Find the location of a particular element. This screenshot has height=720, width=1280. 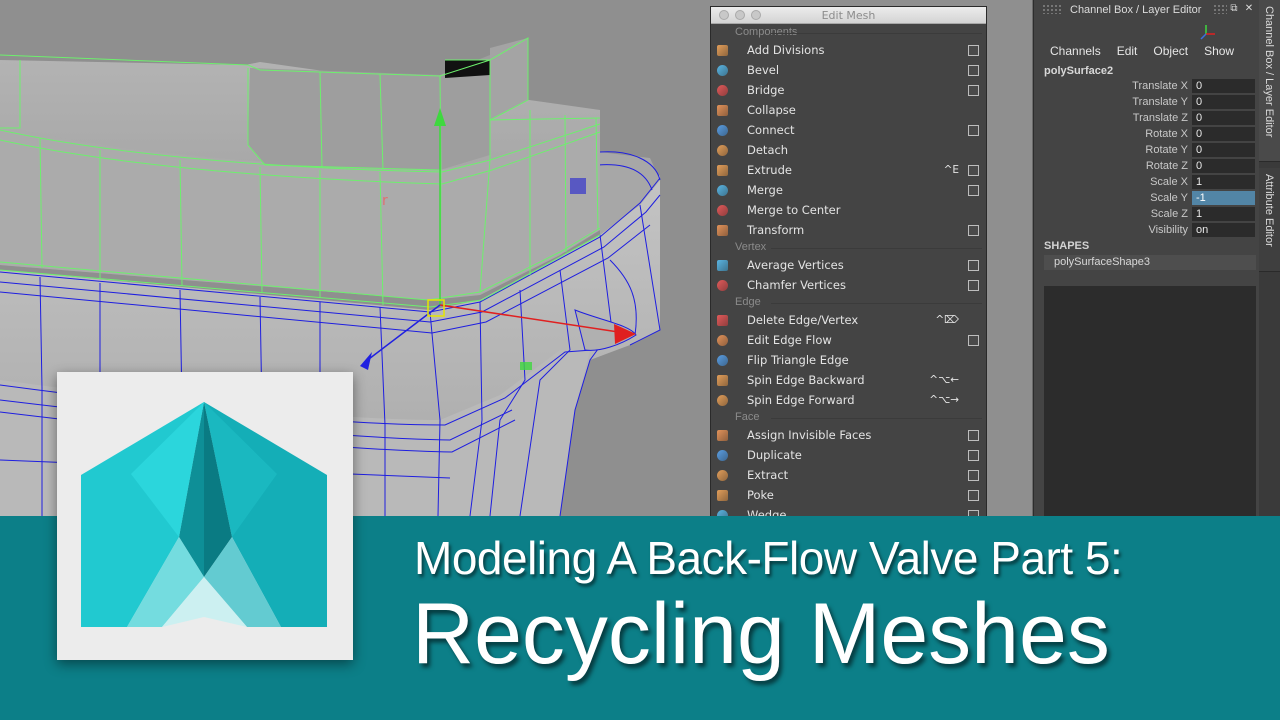

menu-object: Object is located at coordinates (1170, 51).